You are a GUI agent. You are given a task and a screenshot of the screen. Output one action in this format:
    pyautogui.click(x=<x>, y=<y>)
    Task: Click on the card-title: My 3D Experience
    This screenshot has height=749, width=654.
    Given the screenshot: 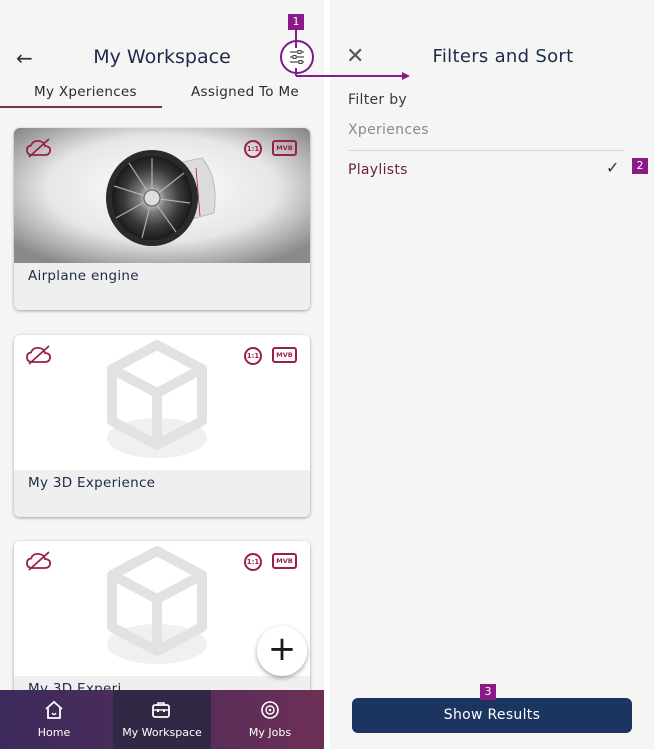 What is the action you would take?
    pyautogui.click(x=92, y=483)
    